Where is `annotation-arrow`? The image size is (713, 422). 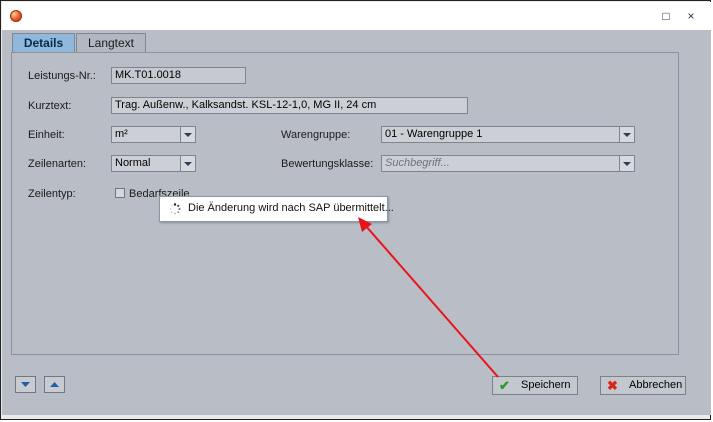 annotation-arrow is located at coordinates (428, 297).